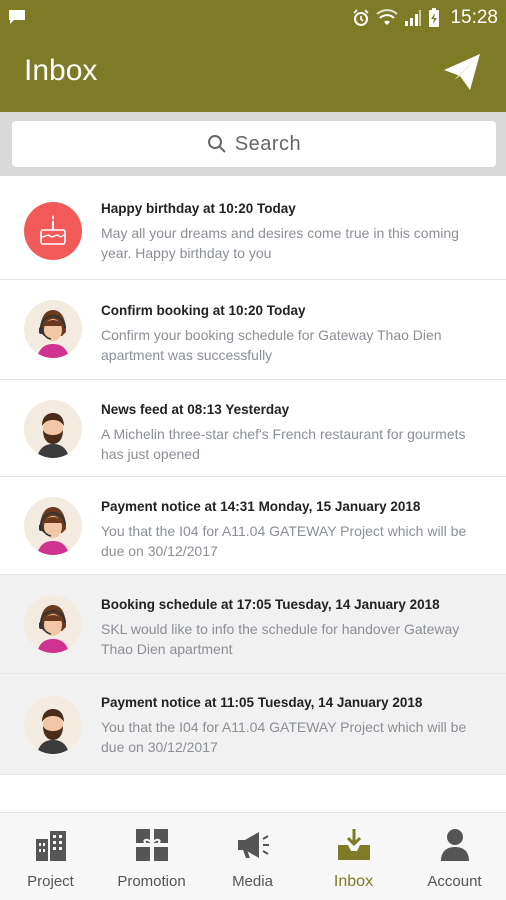  I want to click on megaphone-icon, so click(253, 845).